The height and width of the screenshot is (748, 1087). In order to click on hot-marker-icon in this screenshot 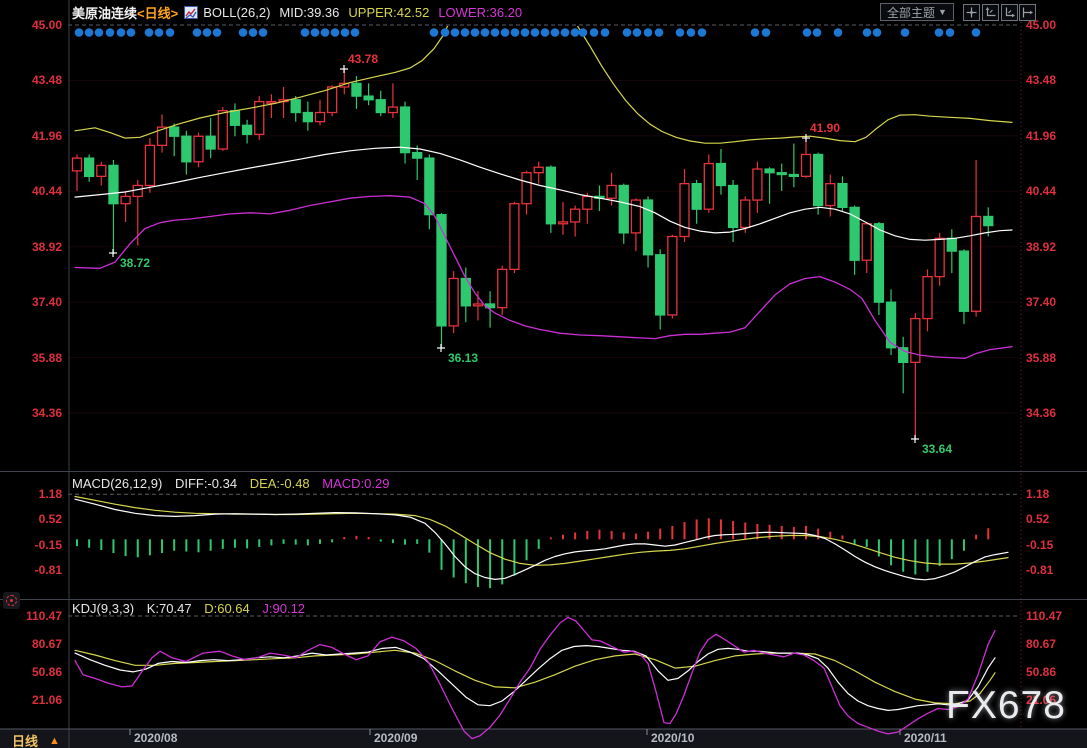, I will do `click(11, 600)`.